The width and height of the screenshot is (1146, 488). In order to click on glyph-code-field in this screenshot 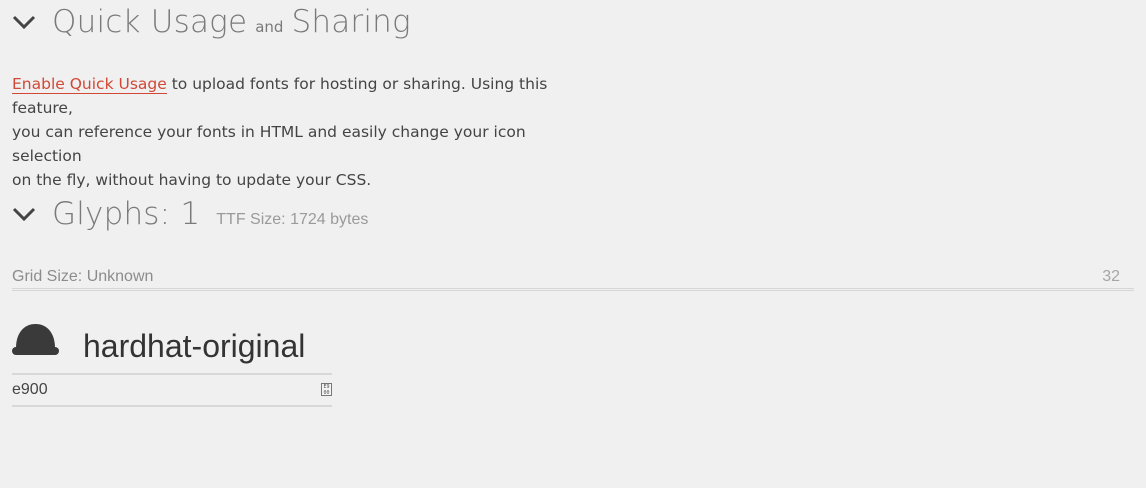, I will do `click(172, 391)`.